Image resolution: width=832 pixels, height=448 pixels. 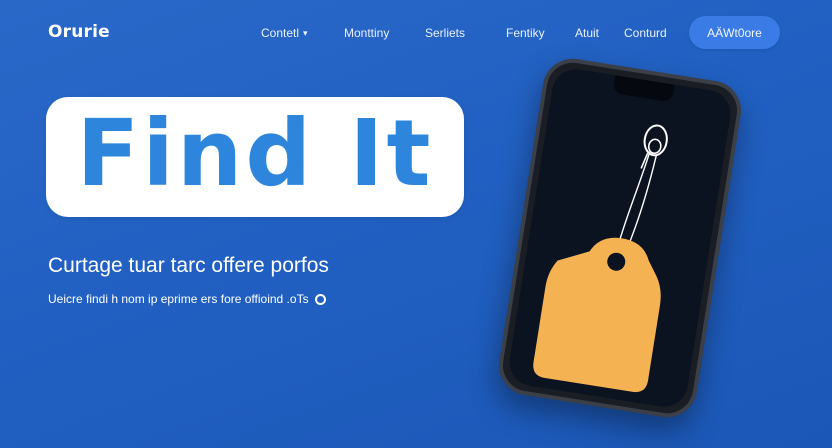 I want to click on nav-item-monttiny: Monttiny, so click(x=366, y=33).